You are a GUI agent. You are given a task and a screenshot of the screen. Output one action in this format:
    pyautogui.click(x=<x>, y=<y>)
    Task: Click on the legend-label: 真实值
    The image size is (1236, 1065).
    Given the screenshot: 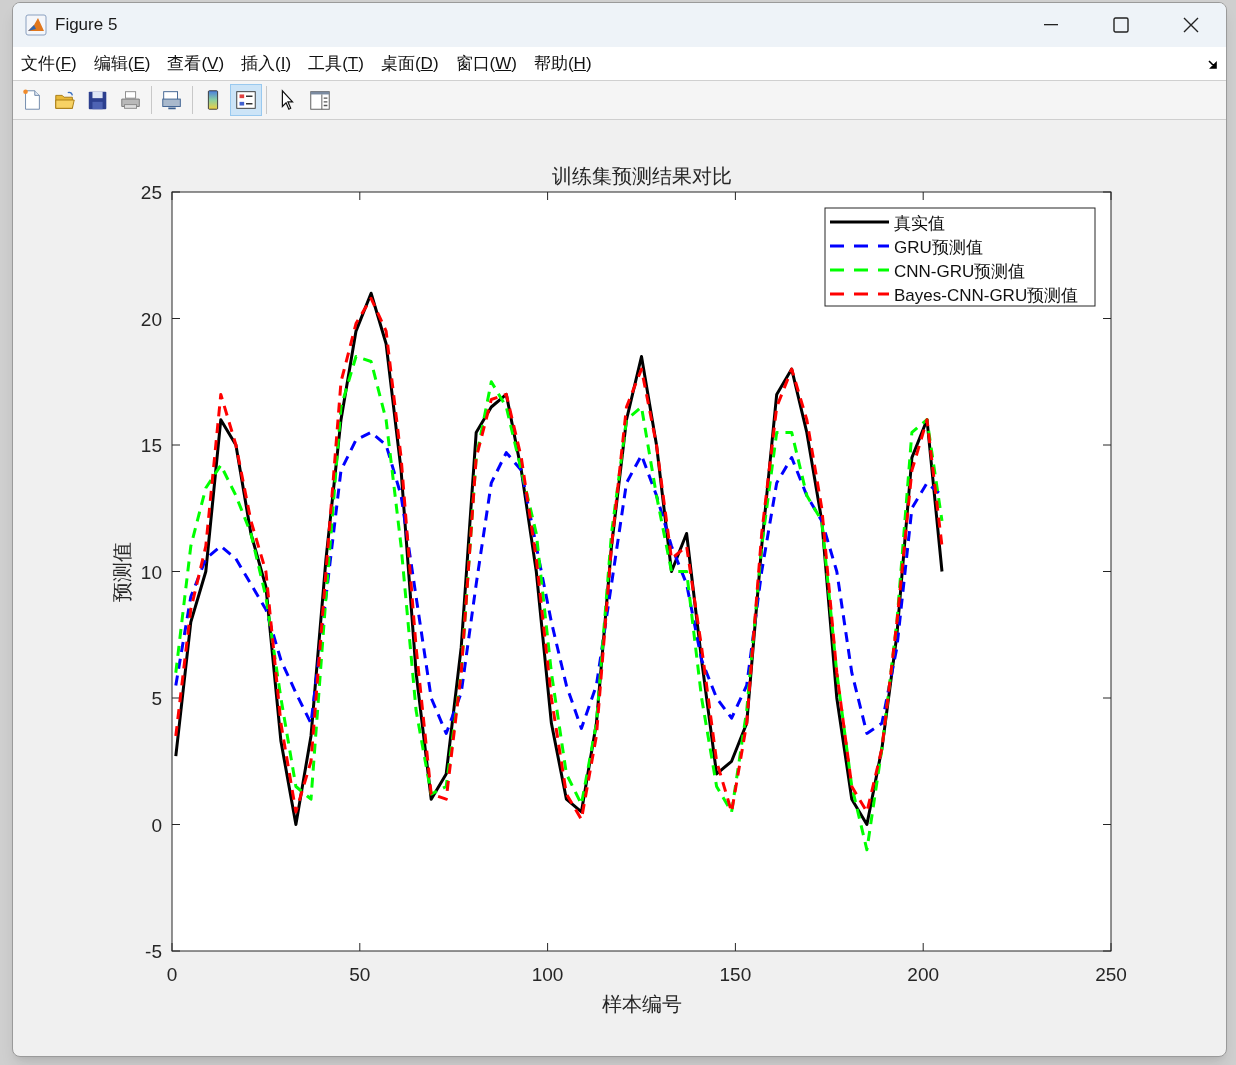 What is the action you would take?
    pyautogui.click(x=919, y=223)
    